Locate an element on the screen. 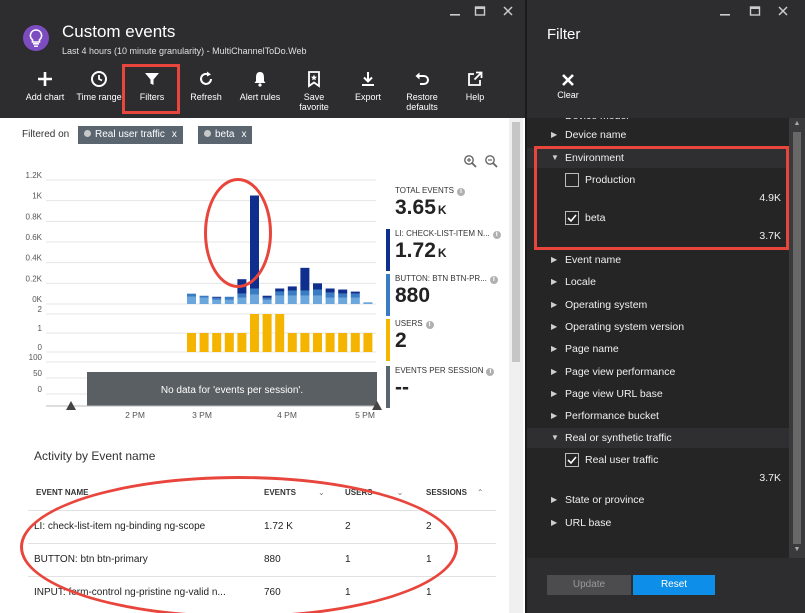 The width and height of the screenshot is (805, 613). add-chart-button: Add chart is located at coordinates (45, 92).